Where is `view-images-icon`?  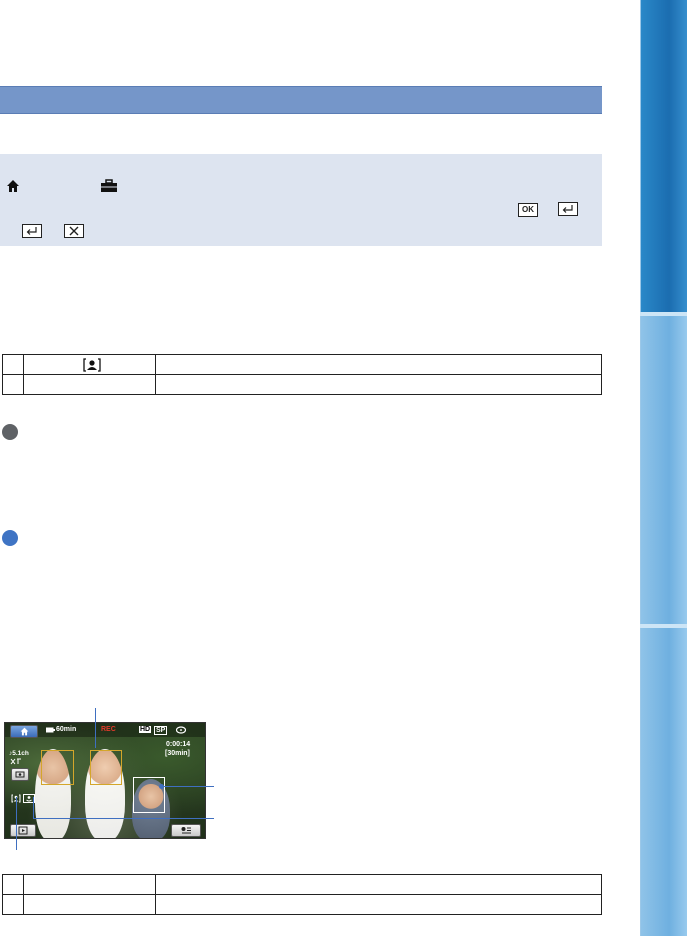 view-images-icon is located at coordinates (23, 830).